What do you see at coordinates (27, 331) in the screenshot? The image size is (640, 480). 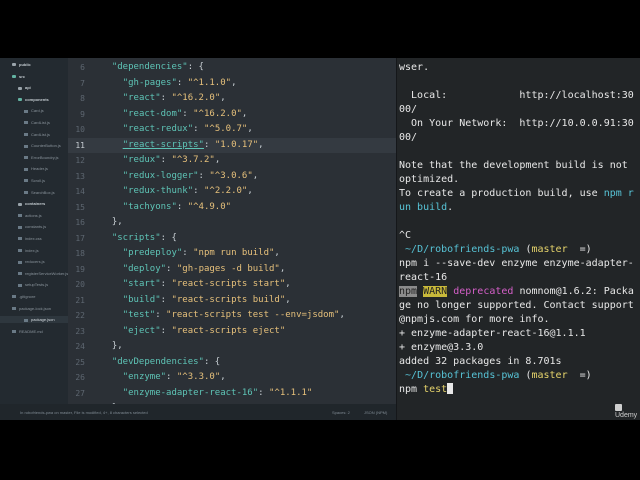 I see `file-tree-item: README.md` at bounding box center [27, 331].